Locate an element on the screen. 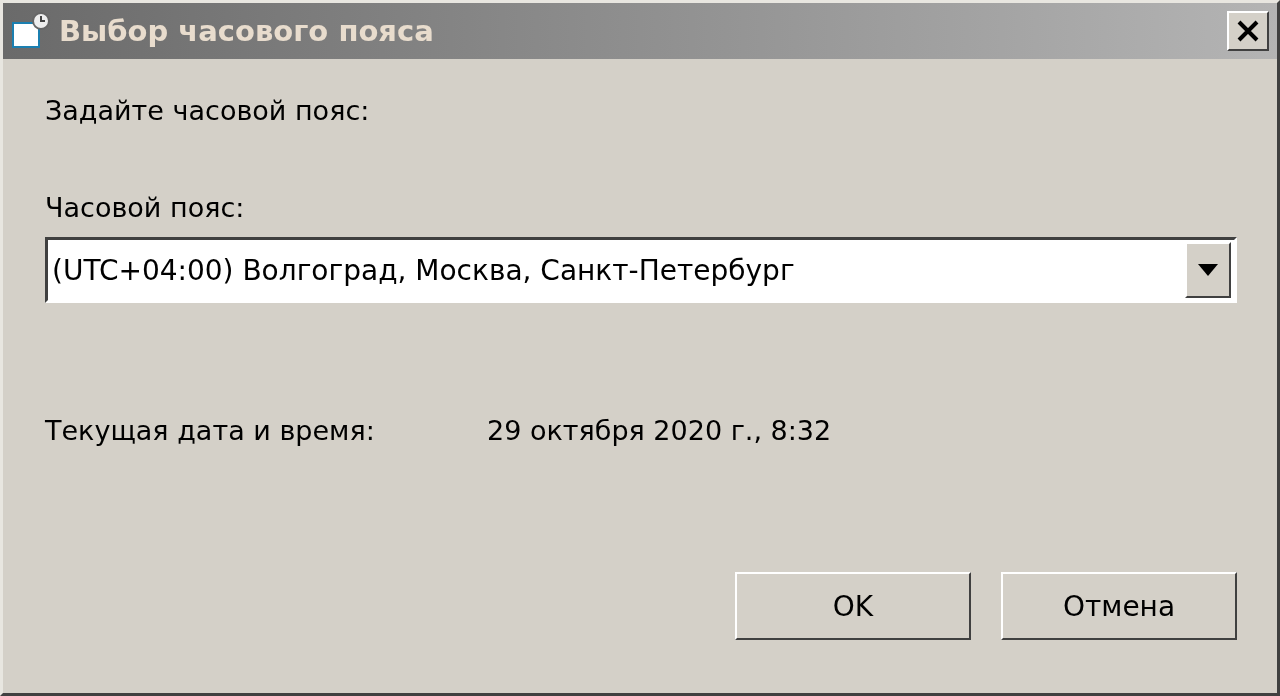  dropdown-button is located at coordinates (1208, 270).